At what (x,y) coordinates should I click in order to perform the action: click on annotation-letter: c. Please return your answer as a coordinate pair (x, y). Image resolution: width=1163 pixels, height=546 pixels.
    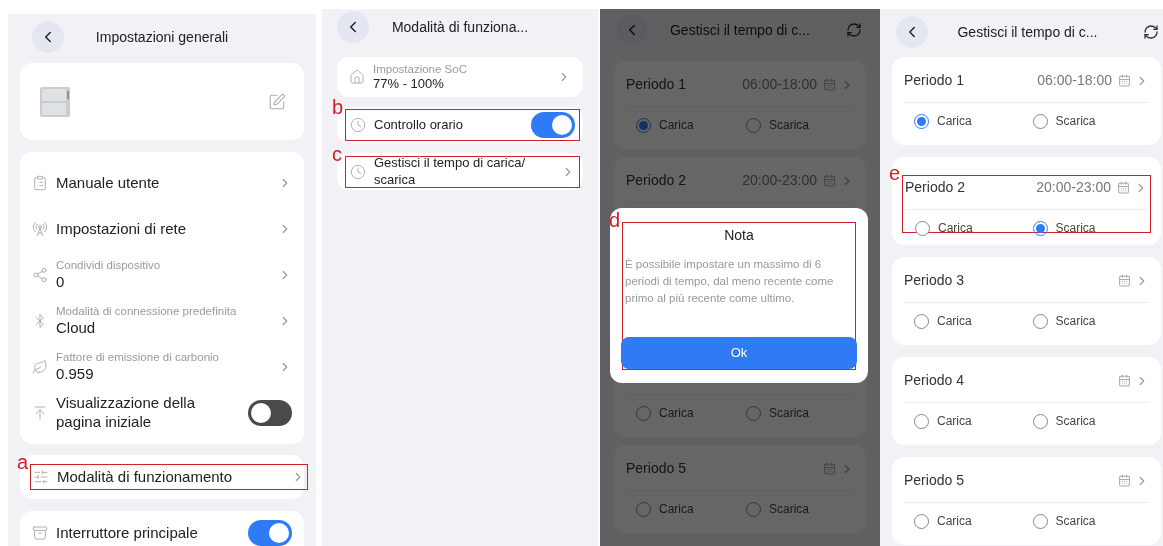
    Looking at the image, I should click on (337, 153).